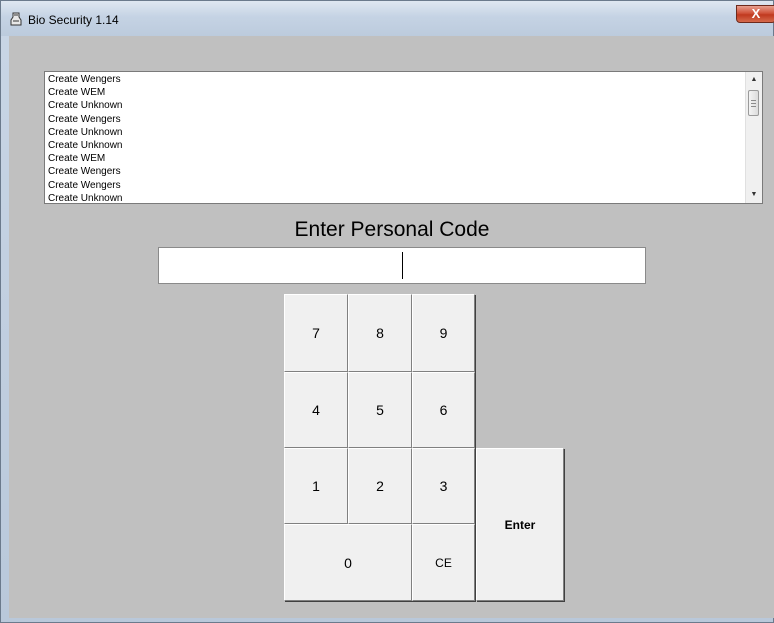  I want to click on close-button: X, so click(755, 14).